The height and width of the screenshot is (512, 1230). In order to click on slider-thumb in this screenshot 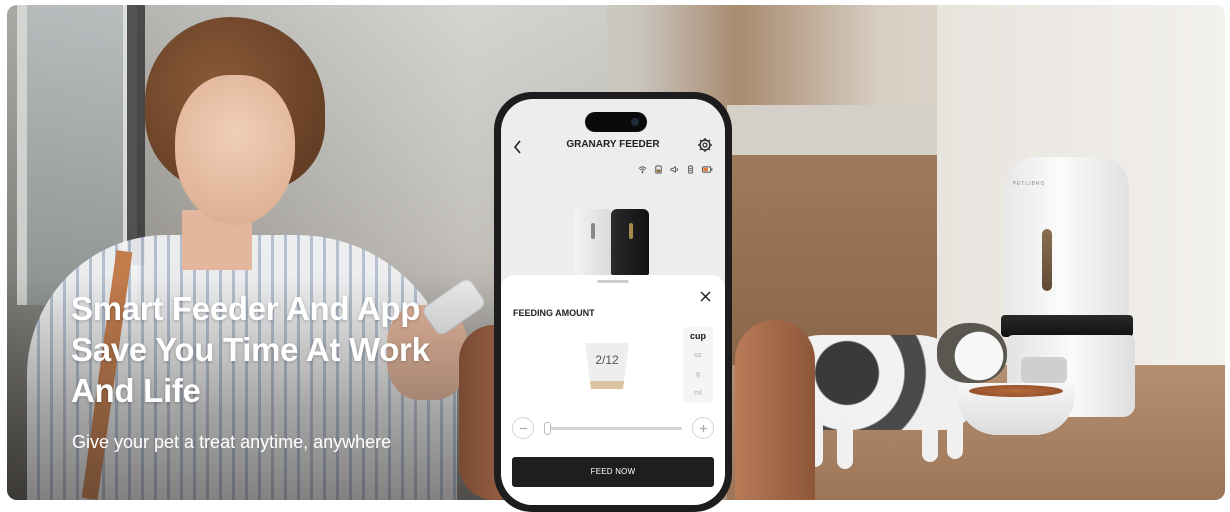, I will do `click(547, 428)`.